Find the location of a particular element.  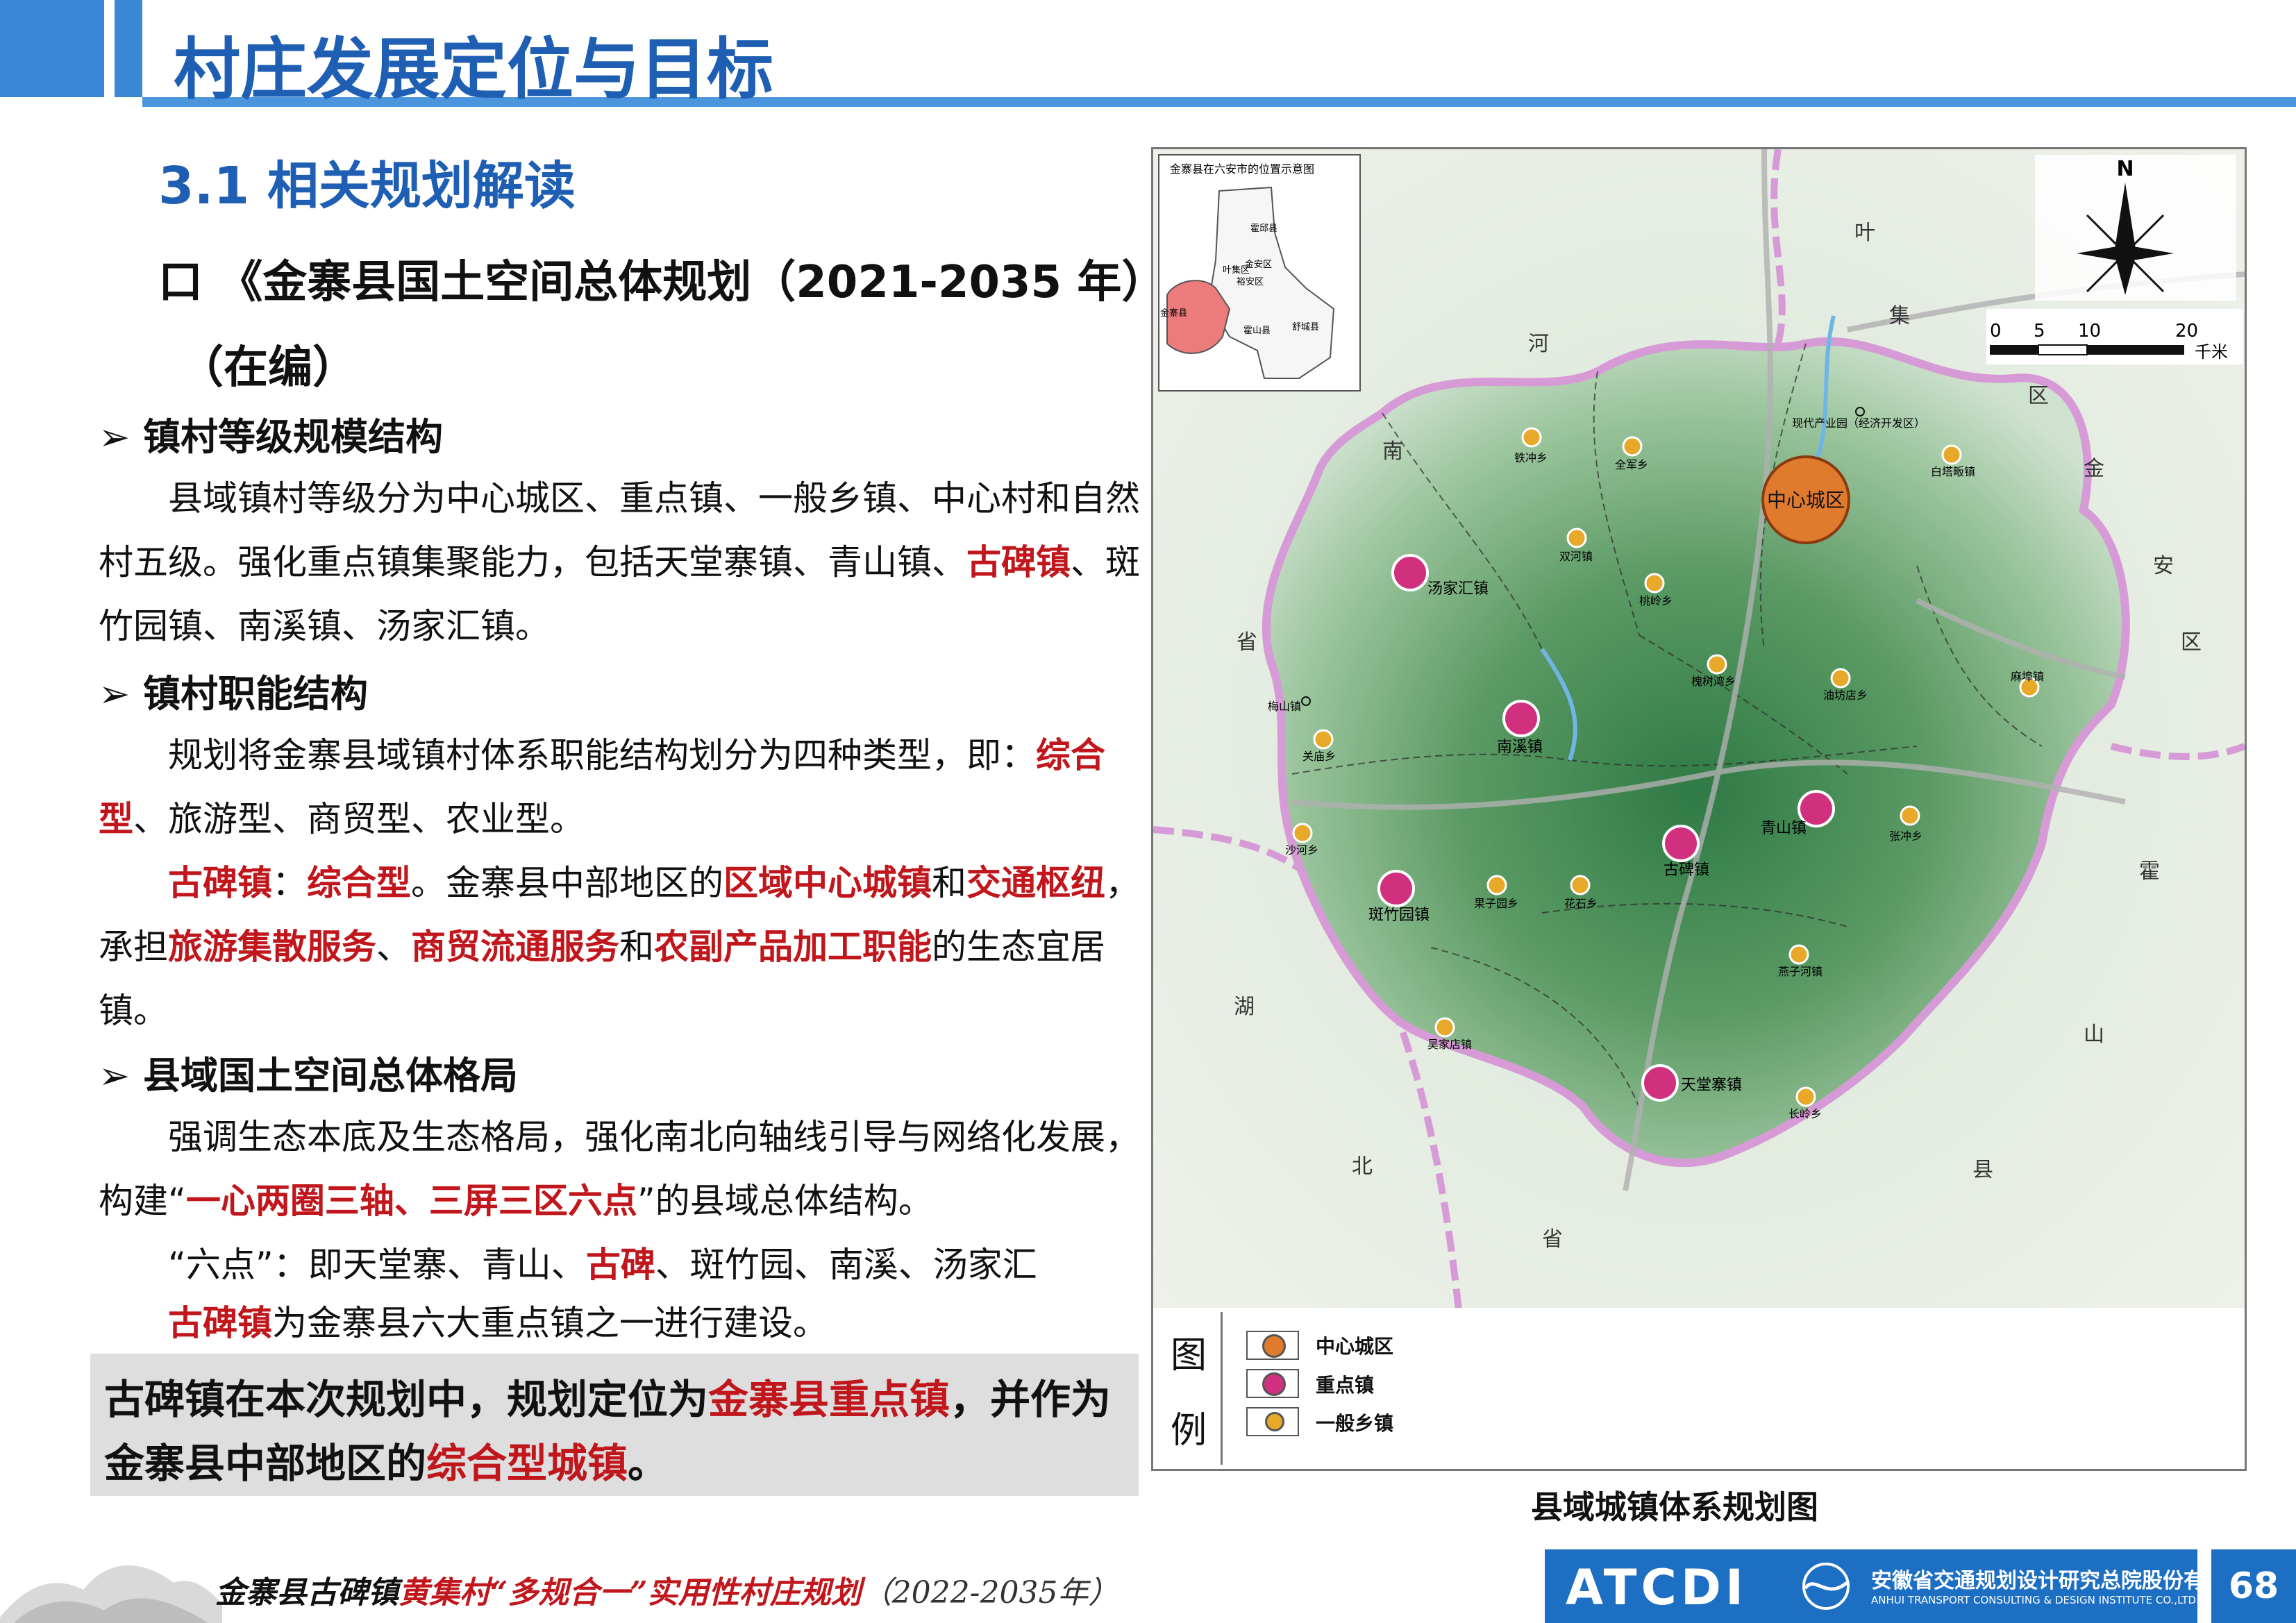

svg-text: 果子园乡 is located at coordinates (1496, 903).